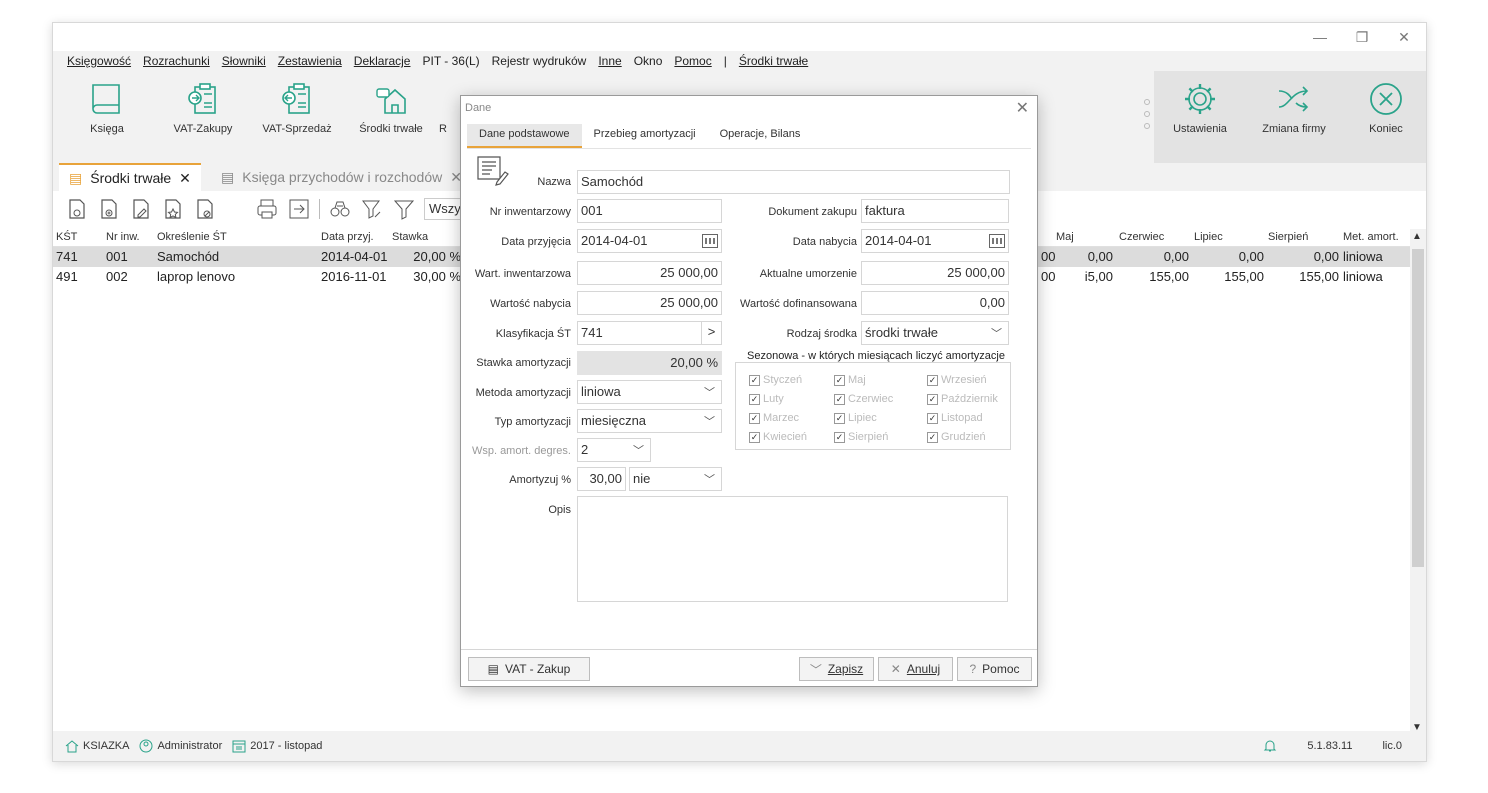 Image resolution: width=1488 pixels, height=793 pixels. Describe the element at coordinates (935, 273) in the screenshot. I see `aktualne-umorzenie-input: 25 000,00` at that location.